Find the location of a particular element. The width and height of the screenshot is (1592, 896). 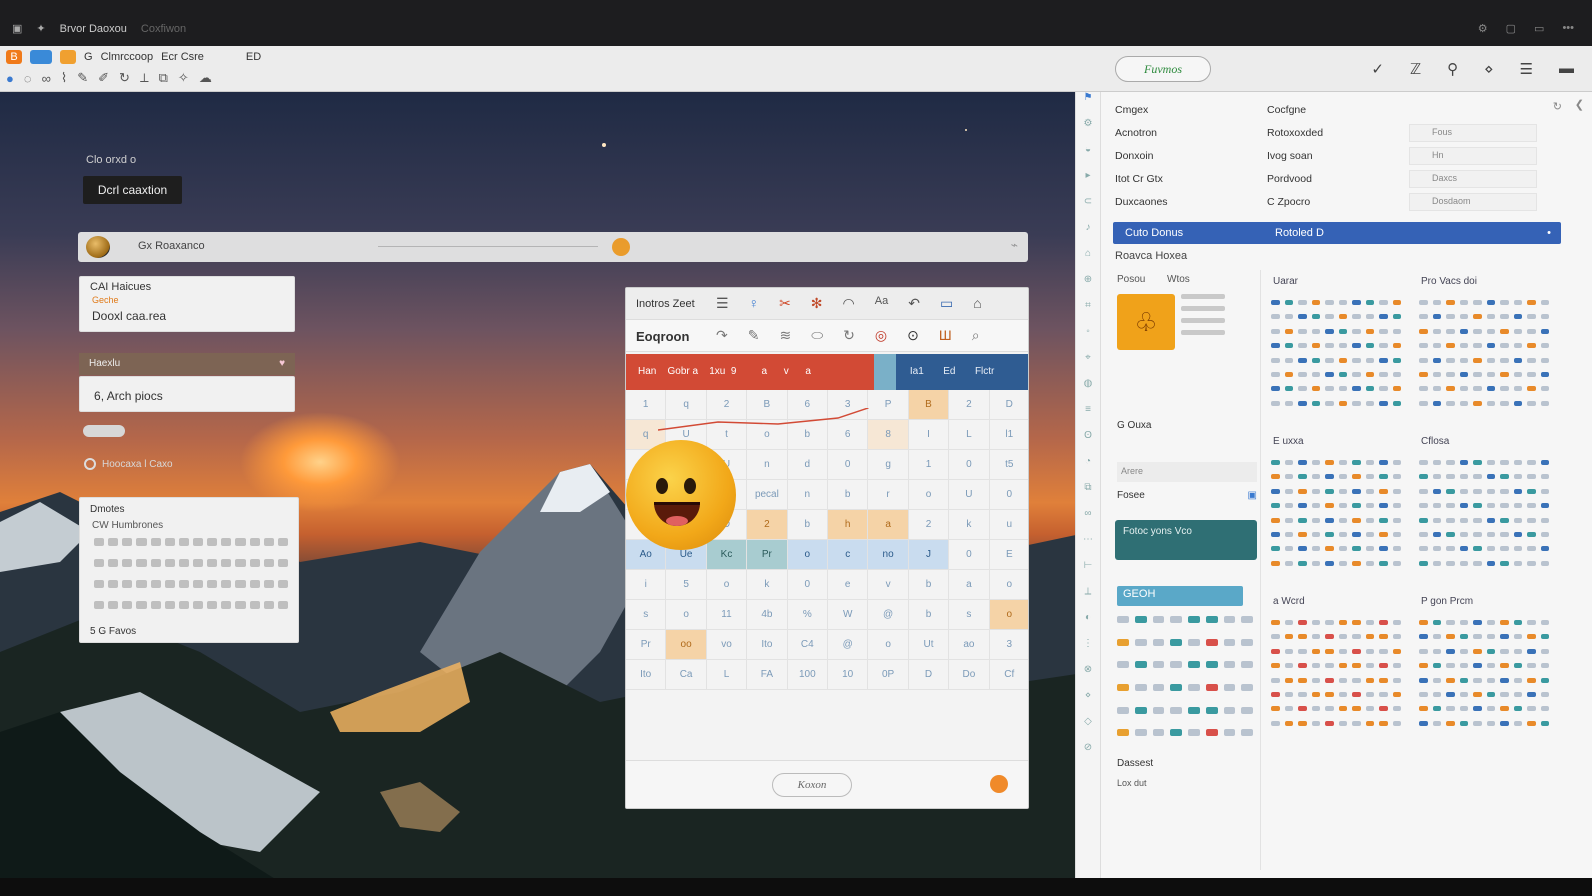

property-value: C Zpocro is located at coordinates (1288, 202).